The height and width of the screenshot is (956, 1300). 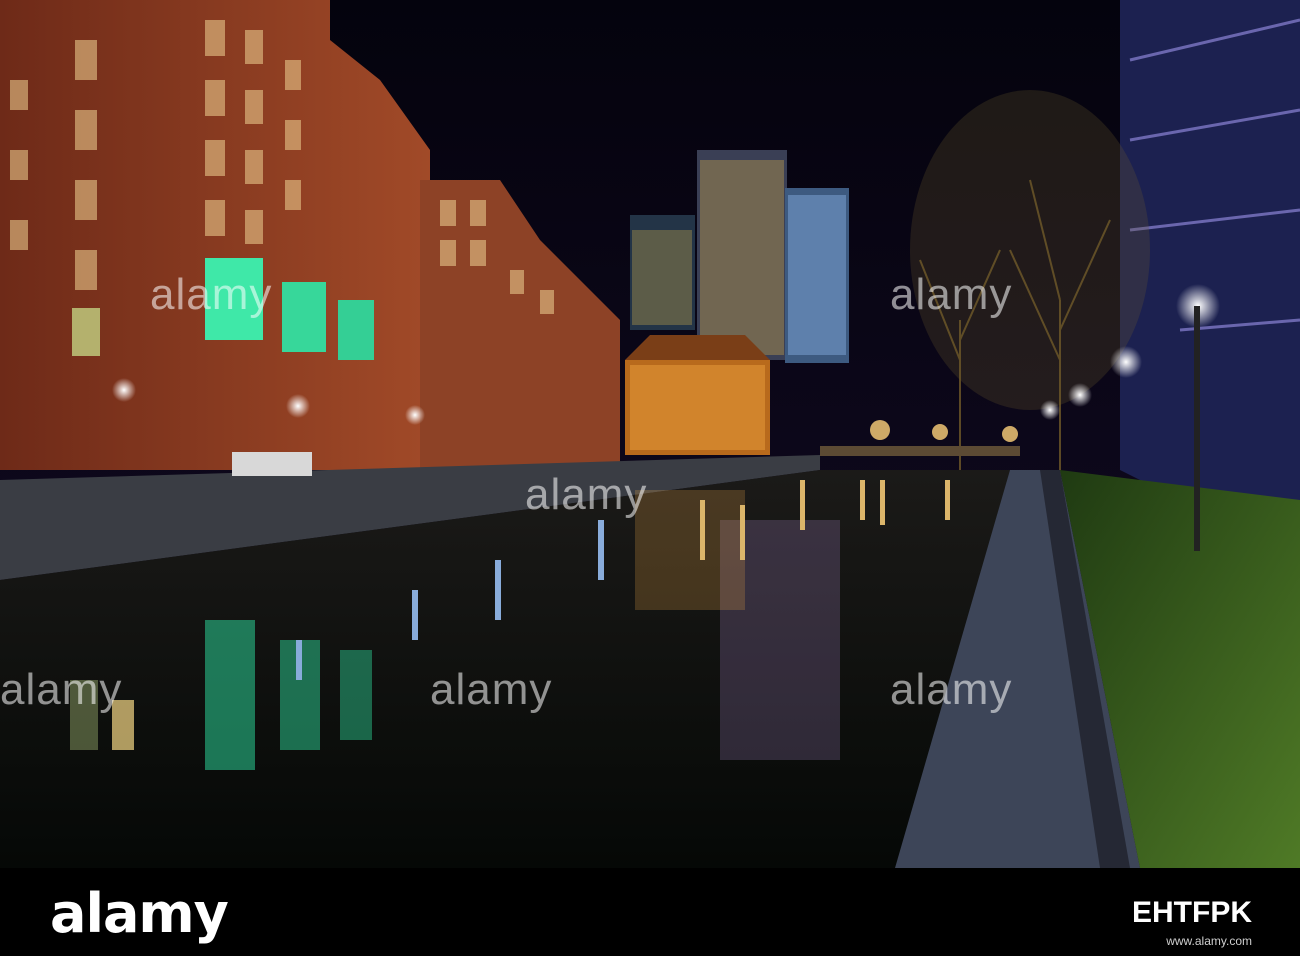 What do you see at coordinates (139, 913) in the screenshot?
I see `alamy-logo: alamy` at bounding box center [139, 913].